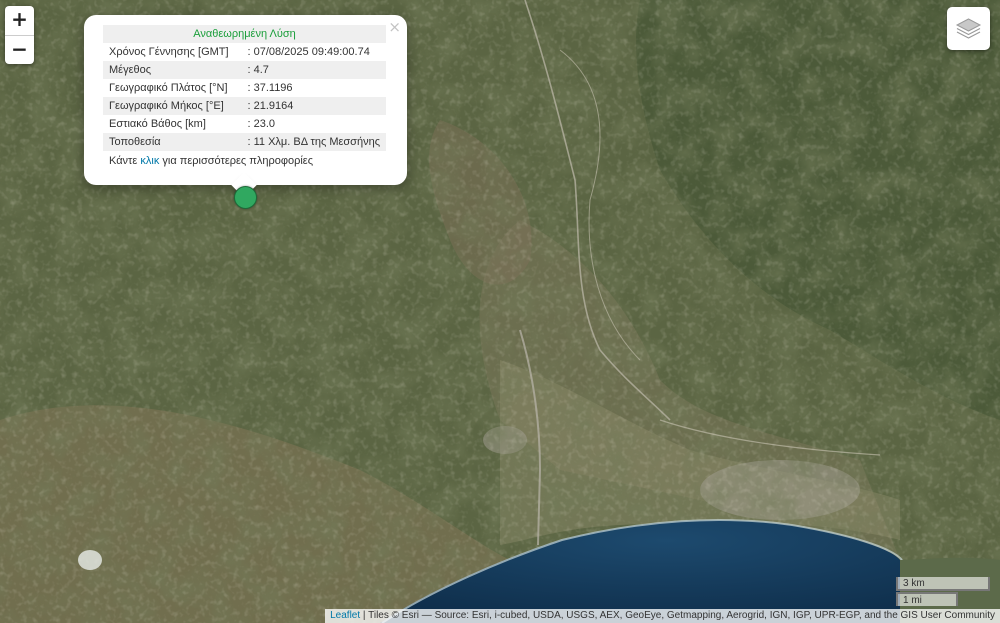  I want to click on more-info-prefix: Κάντε, so click(123, 161).